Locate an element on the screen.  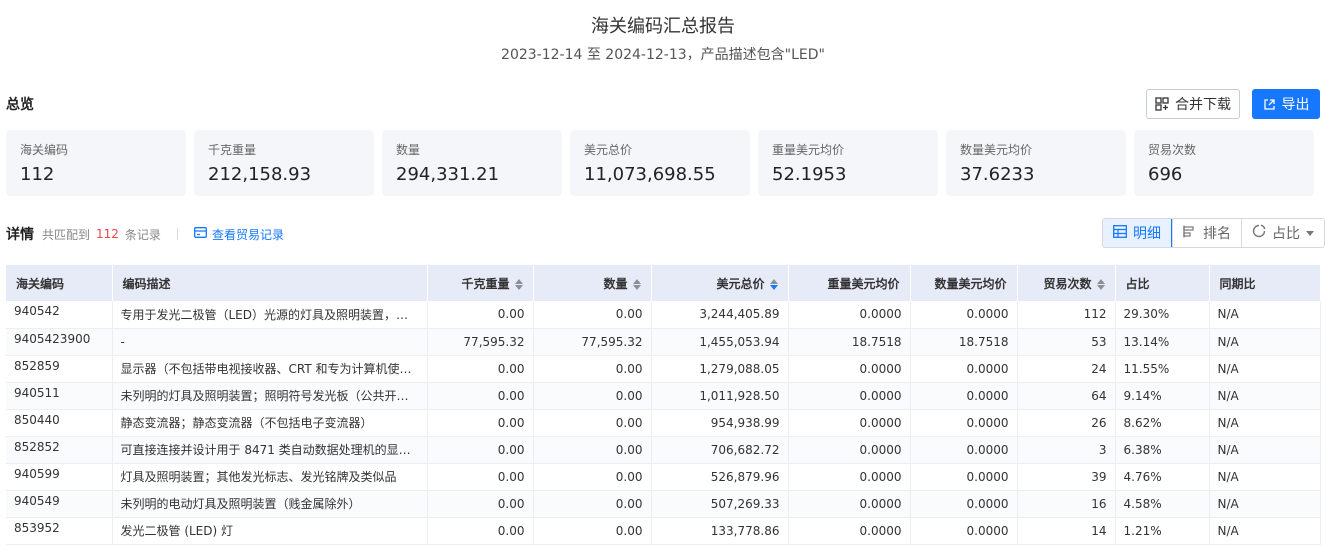
col-header-trades-label: 贸易次数 is located at coordinates (1067, 283).